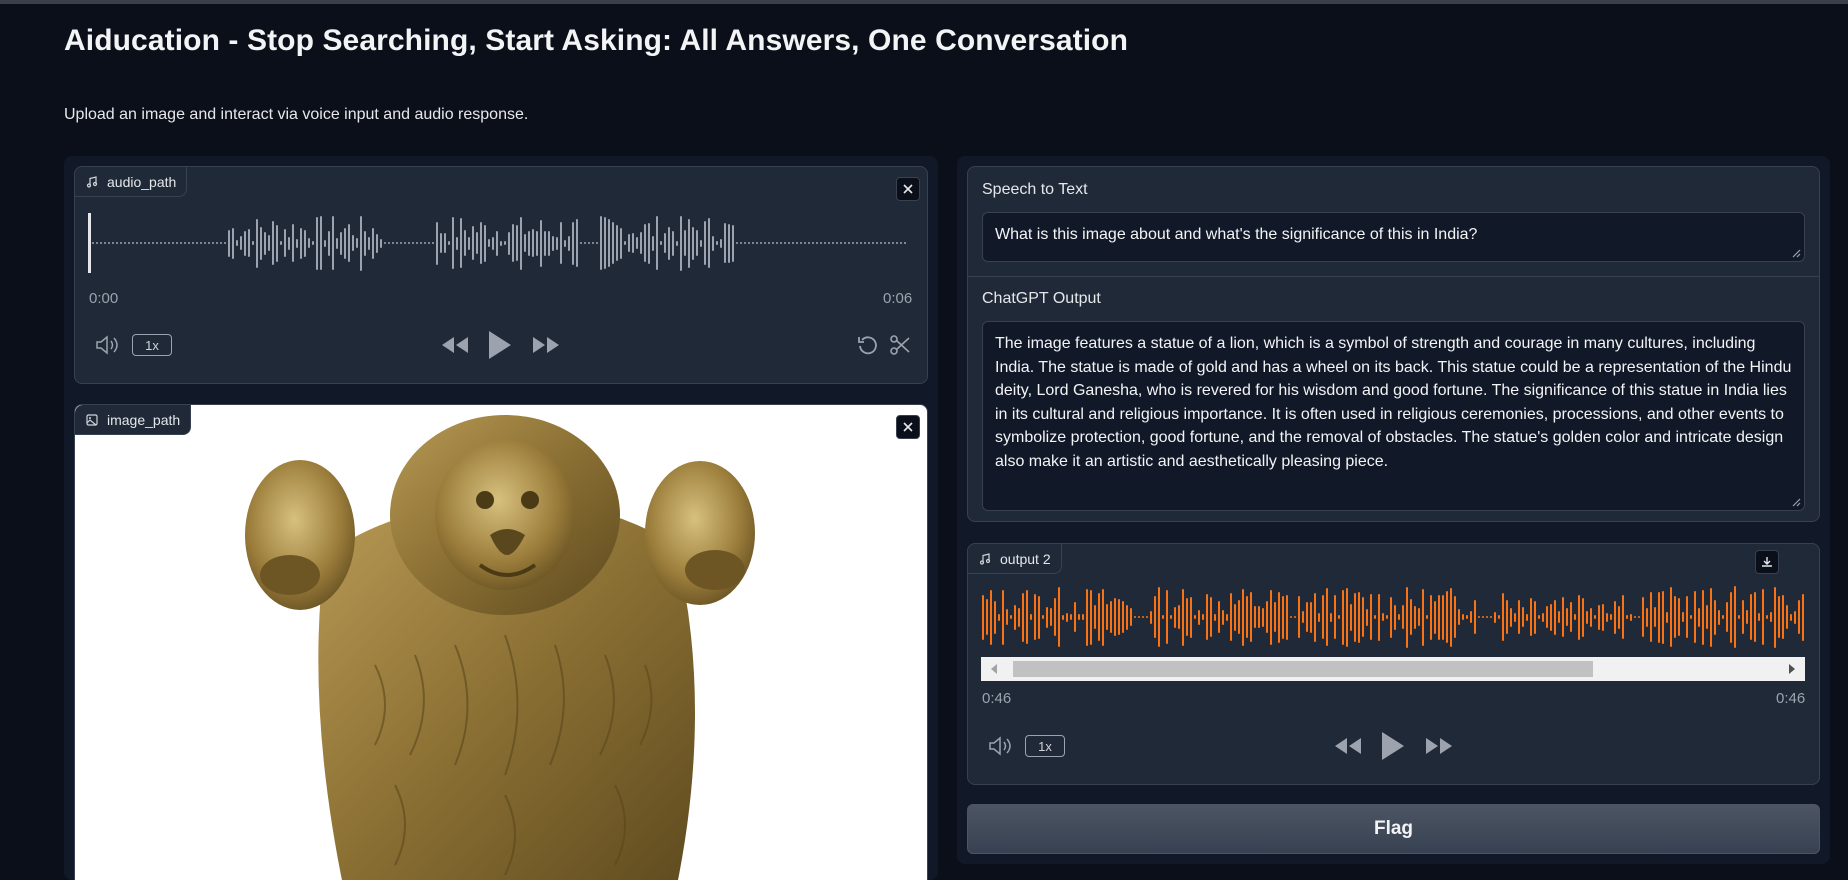 The width and height of the screenshot is (1848, 880). What do you see at coordinates (1348, 746) in the screenshot?
I see `output-rewind-button` at bounding box center [1348, 746].